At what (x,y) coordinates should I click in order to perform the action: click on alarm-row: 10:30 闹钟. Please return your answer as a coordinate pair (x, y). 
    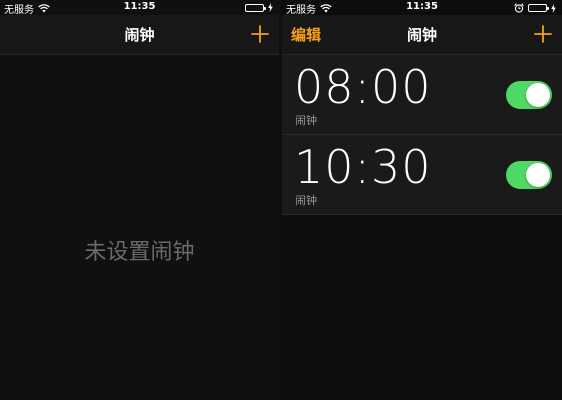
    Looking at the image, I should click on (422, 175).